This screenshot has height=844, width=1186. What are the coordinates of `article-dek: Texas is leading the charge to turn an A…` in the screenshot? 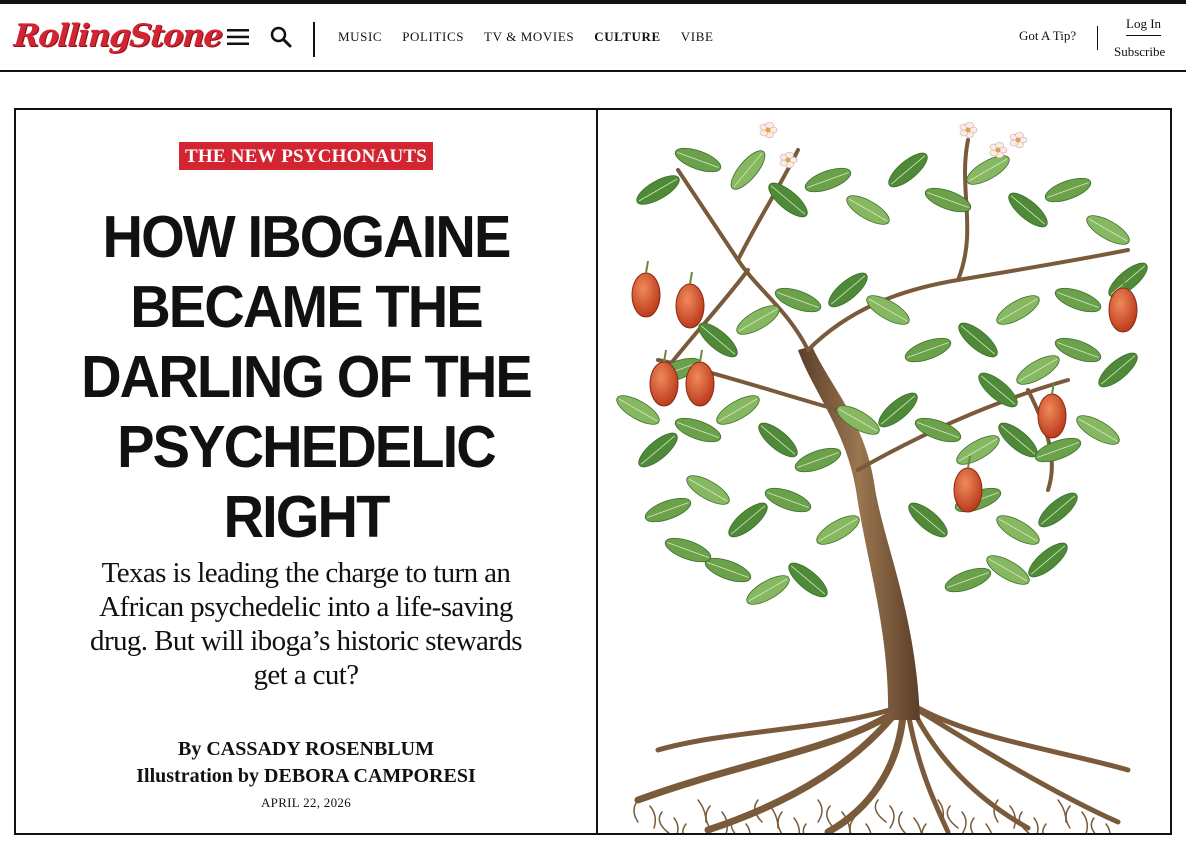 It's located at (306, 624).